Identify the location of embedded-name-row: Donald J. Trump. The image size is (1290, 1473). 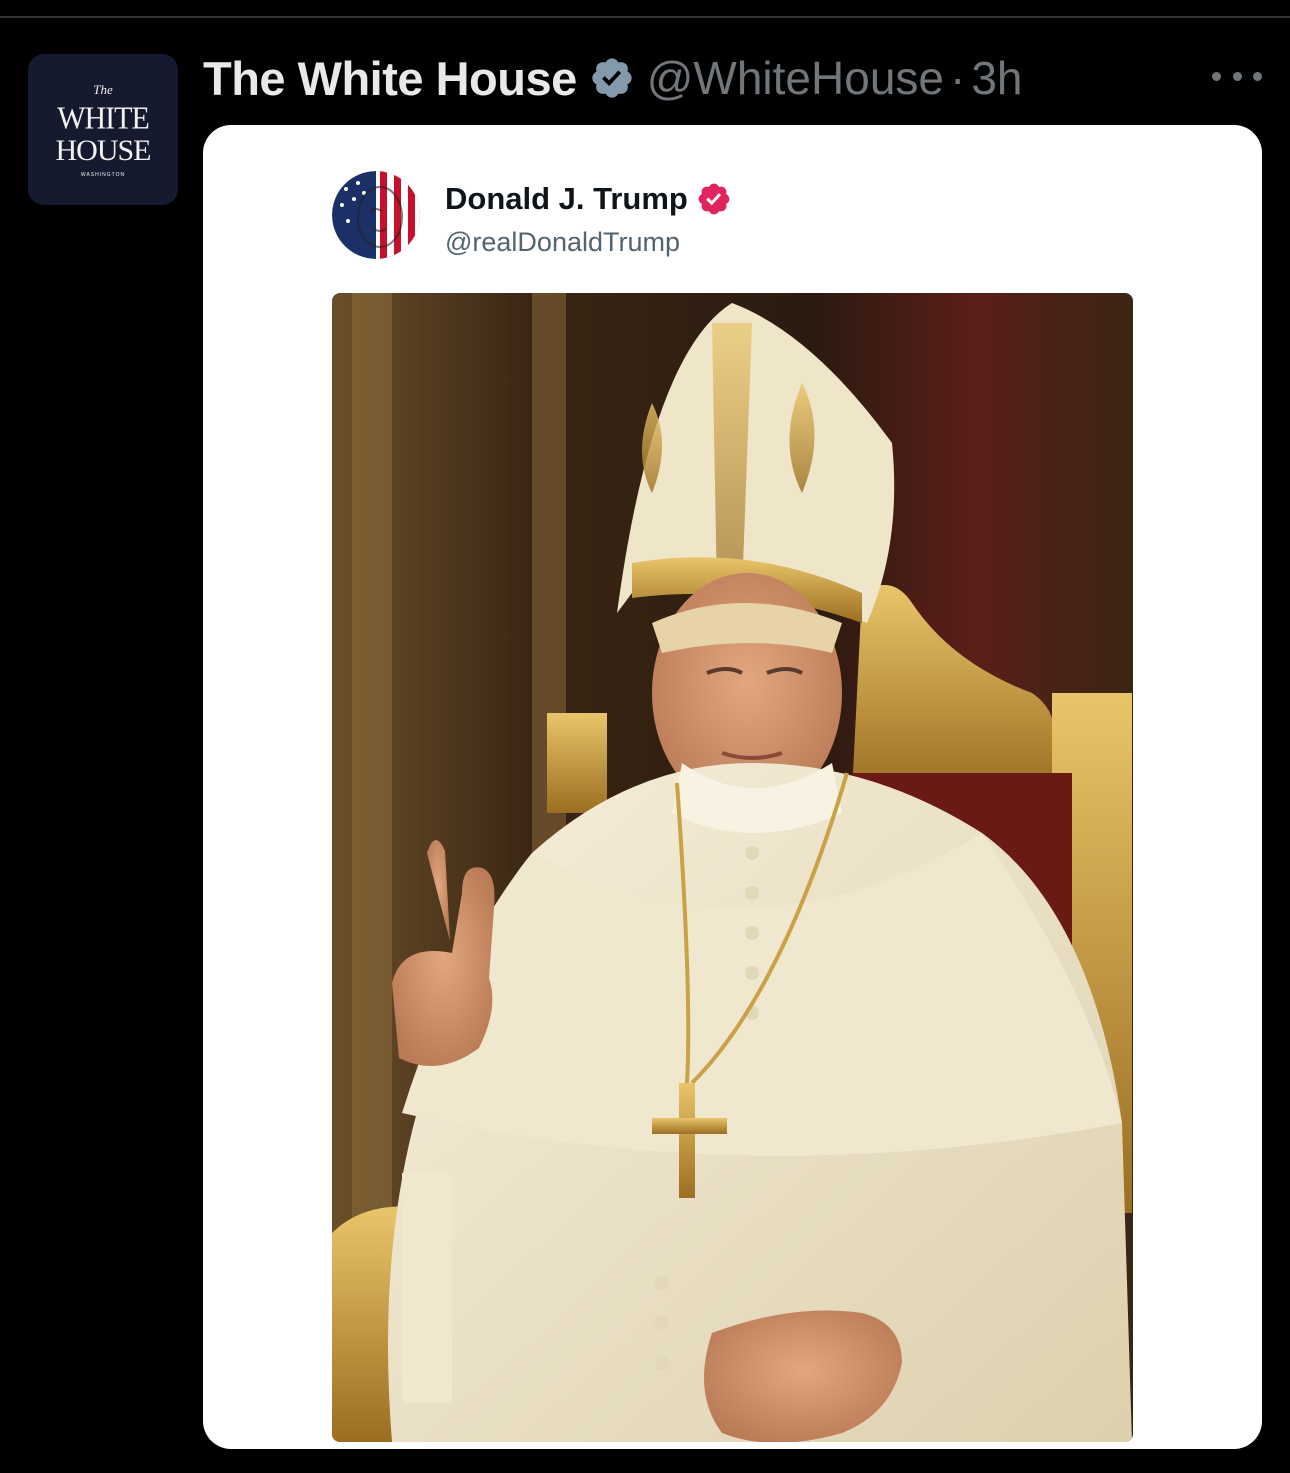
(588, 199).